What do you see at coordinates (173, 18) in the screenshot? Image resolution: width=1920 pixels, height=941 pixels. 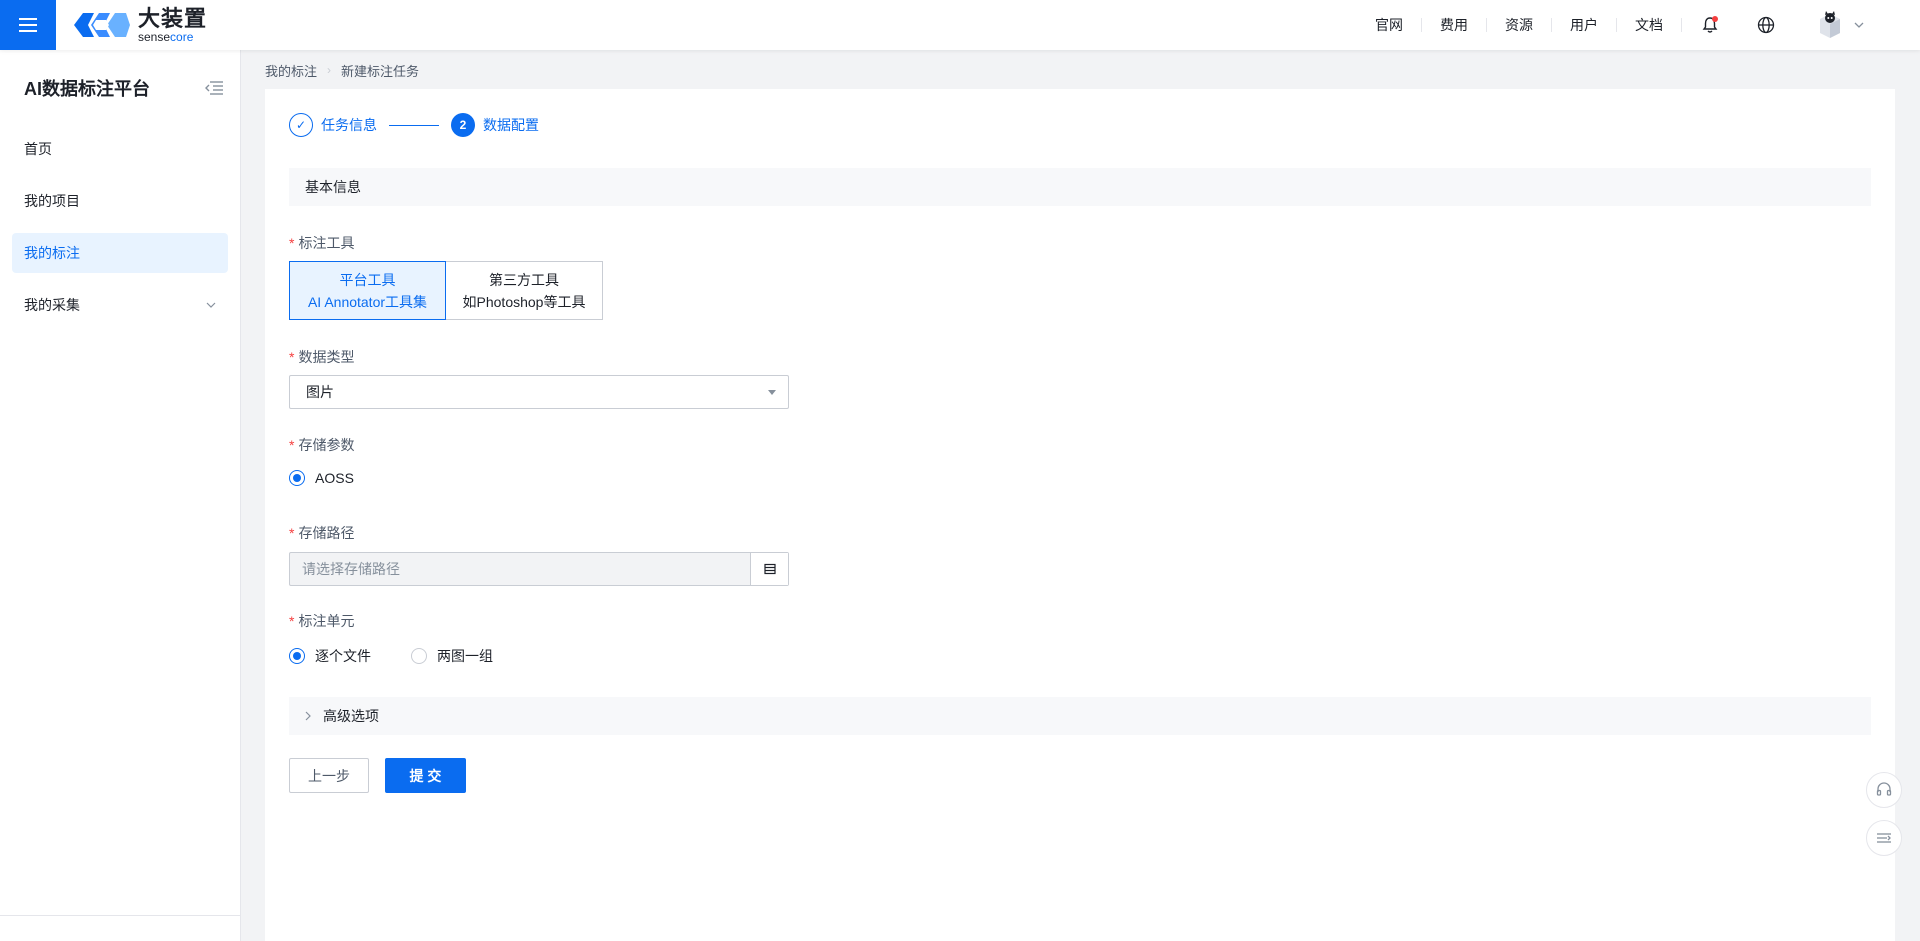 I see `logo-chinese-text: 大装置` at bounding box center [173, 18].